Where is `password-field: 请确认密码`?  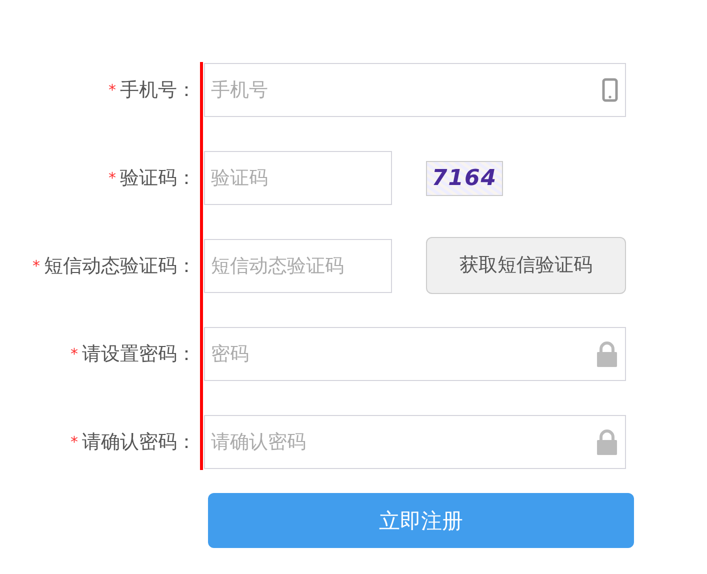
password-field: 请确认密码 is located at coordinates (415, 442).